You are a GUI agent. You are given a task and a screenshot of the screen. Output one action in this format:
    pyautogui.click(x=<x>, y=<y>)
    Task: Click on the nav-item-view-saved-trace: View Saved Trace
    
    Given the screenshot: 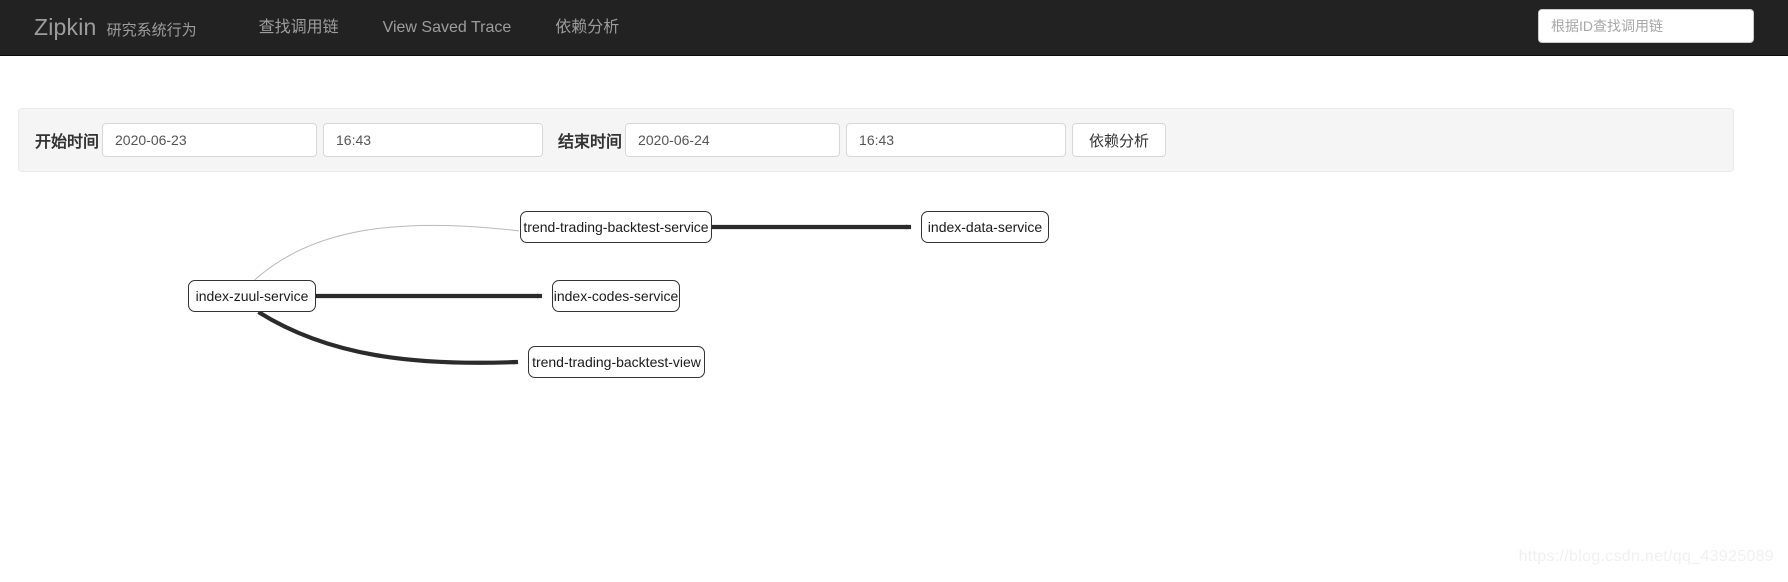 What is the action you would take?
    pyautogui.click(x=447, y=28)
    